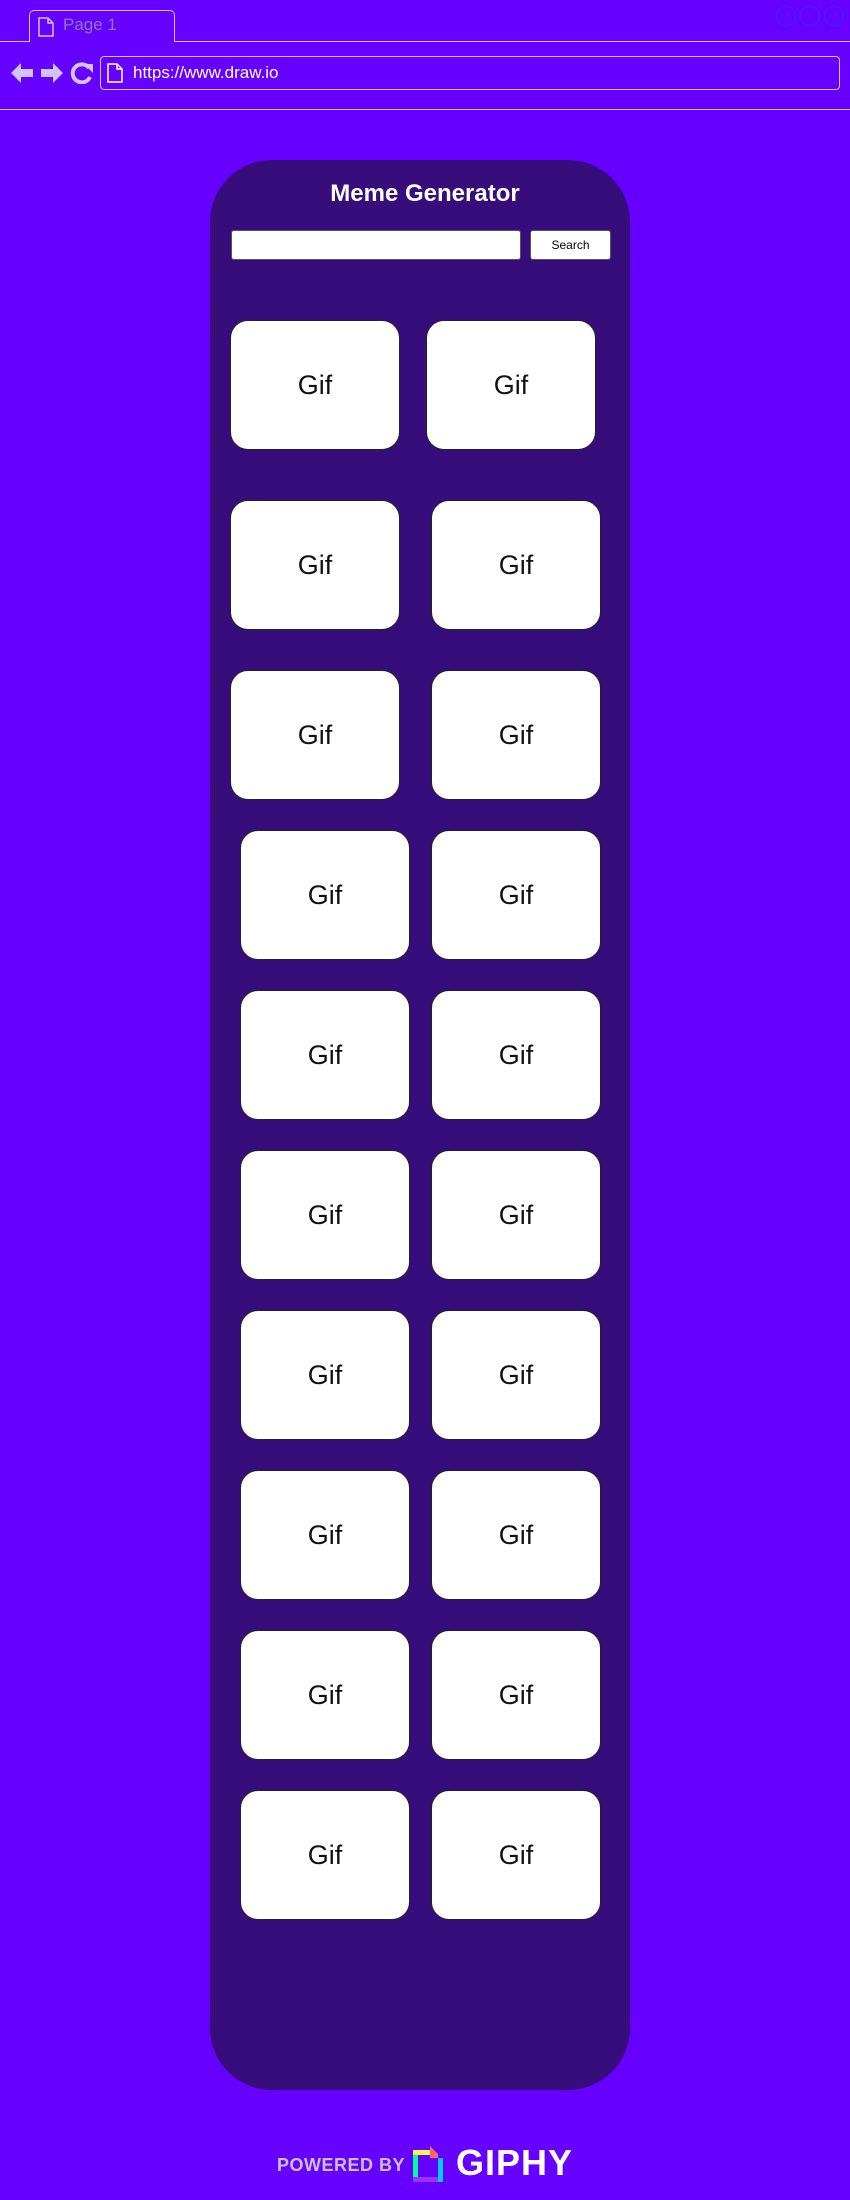 Image resolution: width=850 pixels, height=2200 pixels. I want to click on giphy-attribution: POWERED BY GIPHY, so click(427, 2164).